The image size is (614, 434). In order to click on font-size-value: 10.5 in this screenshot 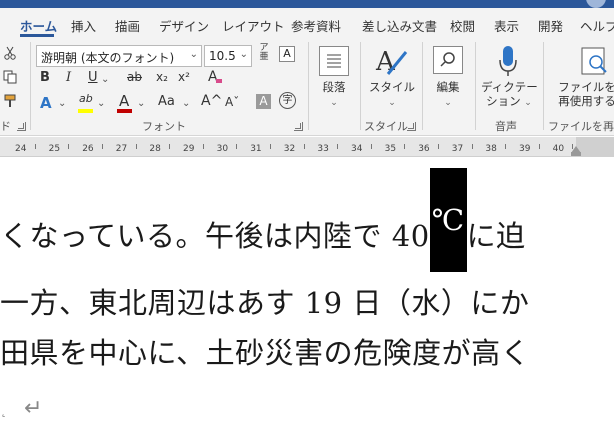, I will do `click(222, 56)`.